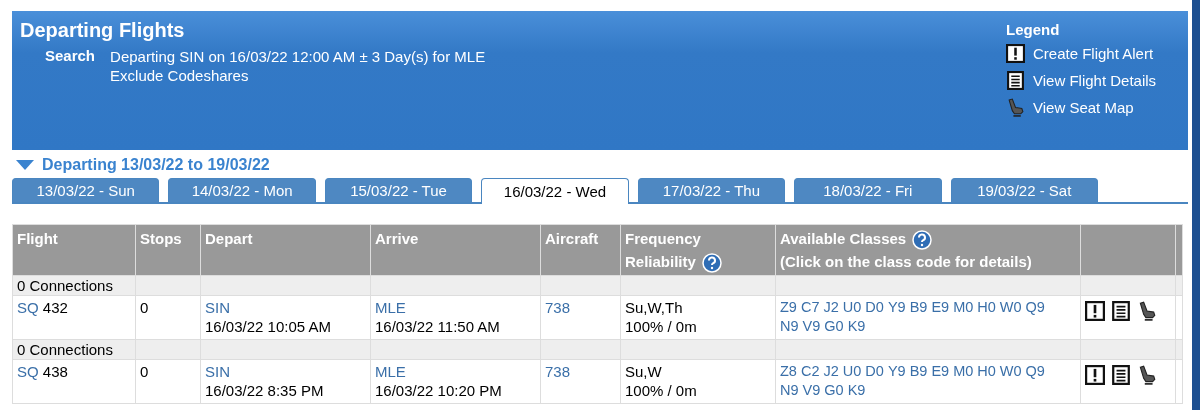  Describe the element at coordinates (42, 372) in the screenshot. I see `flight-number: SQ 438` at that location.